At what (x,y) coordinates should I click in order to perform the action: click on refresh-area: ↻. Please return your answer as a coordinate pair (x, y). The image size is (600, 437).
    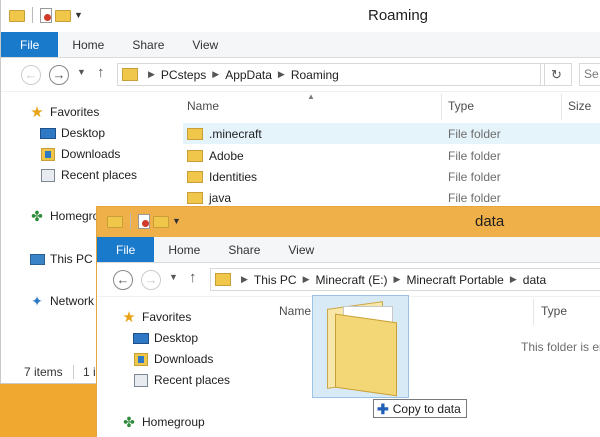
    Looking at the image, I should click on (558, 74).